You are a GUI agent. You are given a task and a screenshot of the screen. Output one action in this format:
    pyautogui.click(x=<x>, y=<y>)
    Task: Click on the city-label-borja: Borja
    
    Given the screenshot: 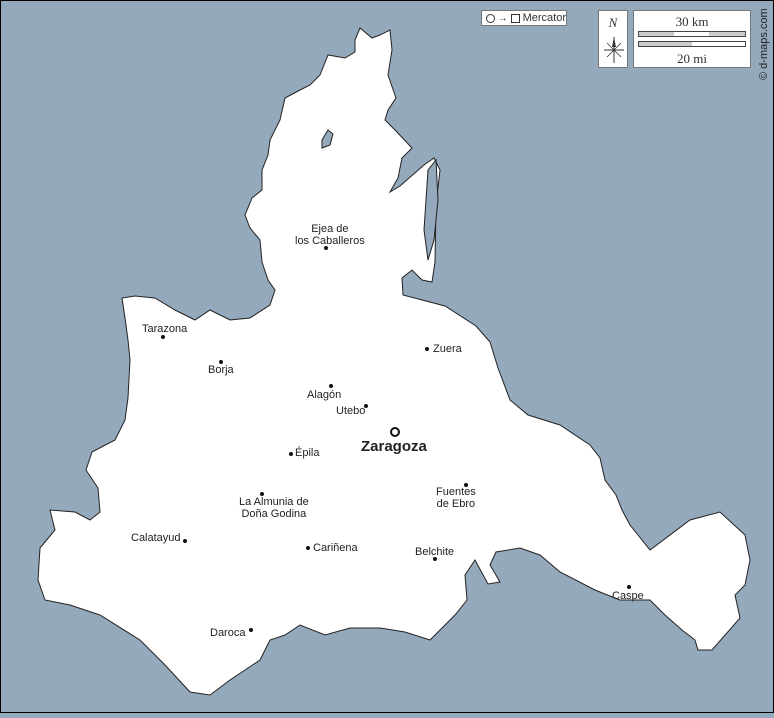 What is the action you would take?
    pyautogui.click(x=221, y=370)
    